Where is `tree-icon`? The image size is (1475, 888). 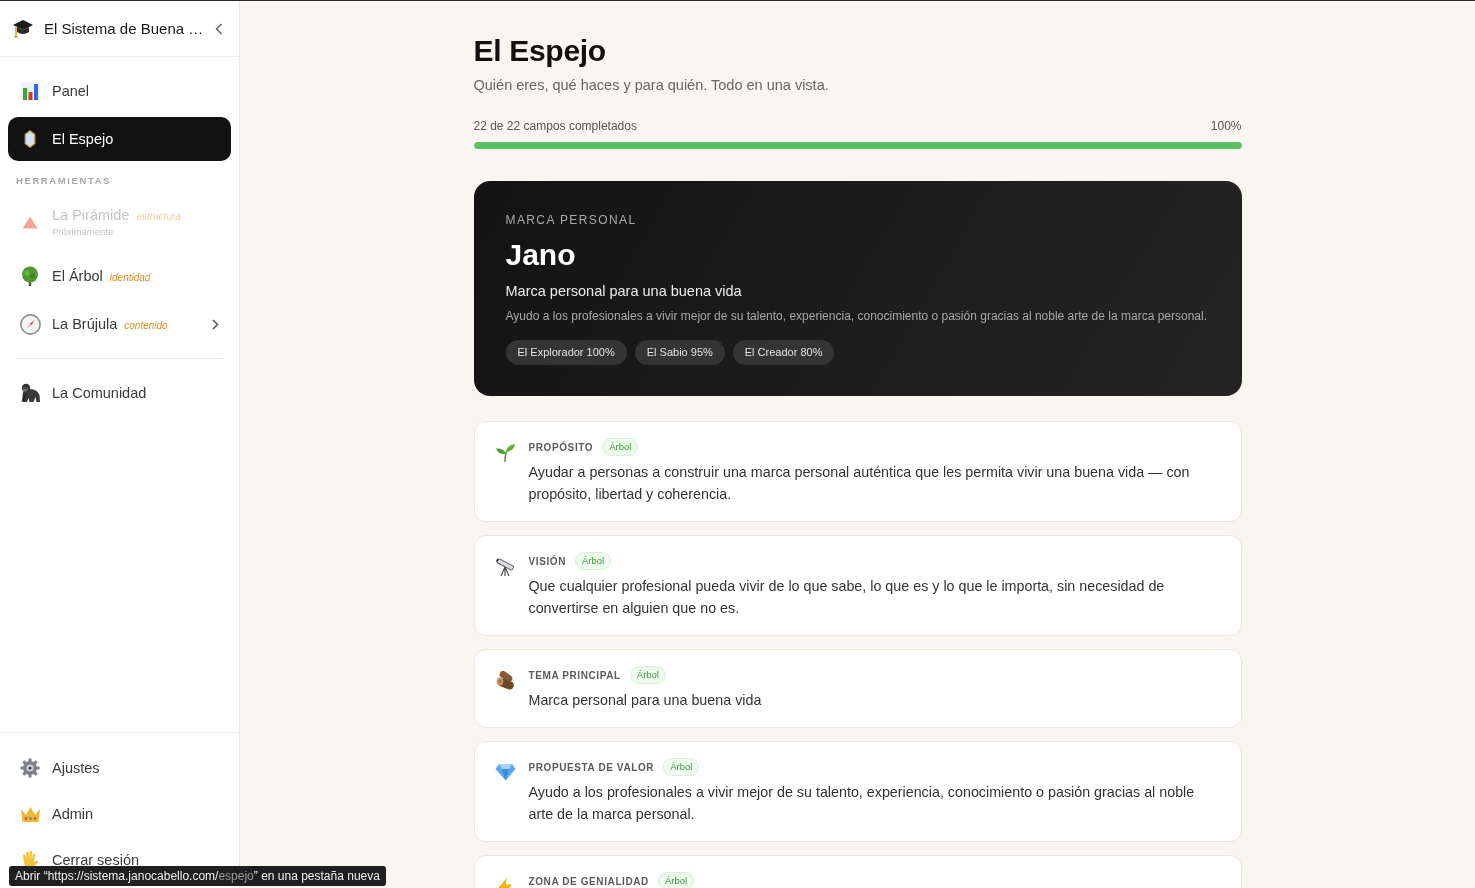
tree-icon is located at coordinates (30, 276).